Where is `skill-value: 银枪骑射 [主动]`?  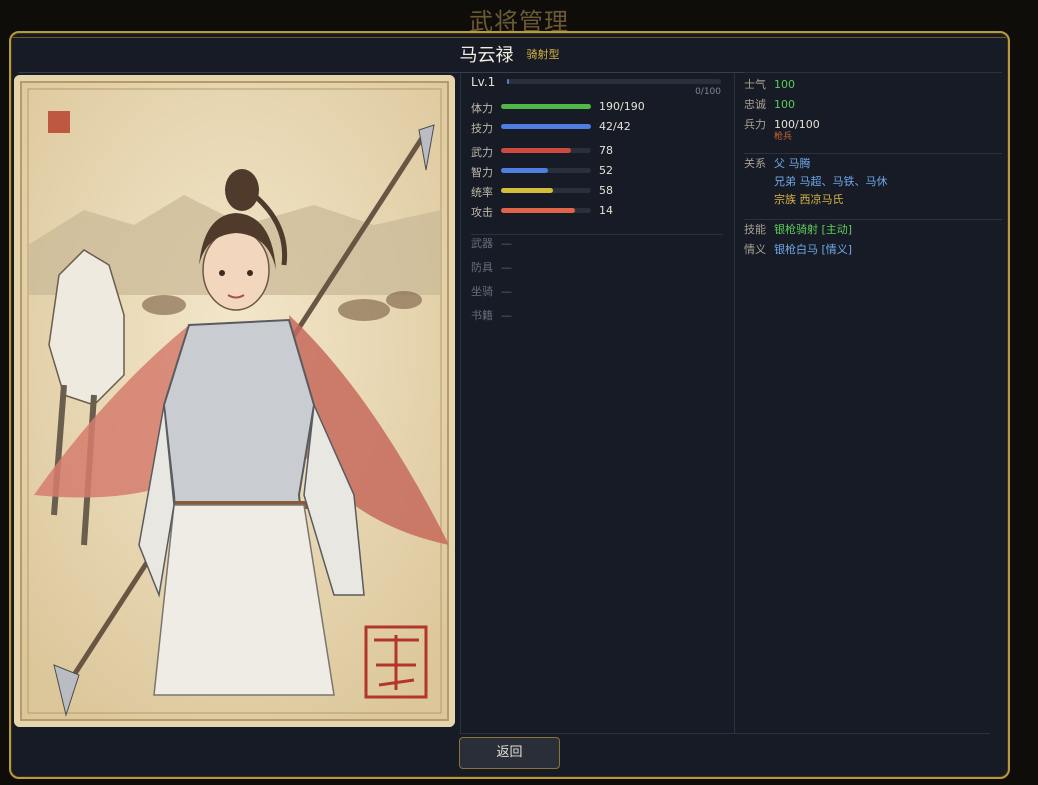 skill-value: 银枪骑射 [主动] is located at coordinates (813, 229).